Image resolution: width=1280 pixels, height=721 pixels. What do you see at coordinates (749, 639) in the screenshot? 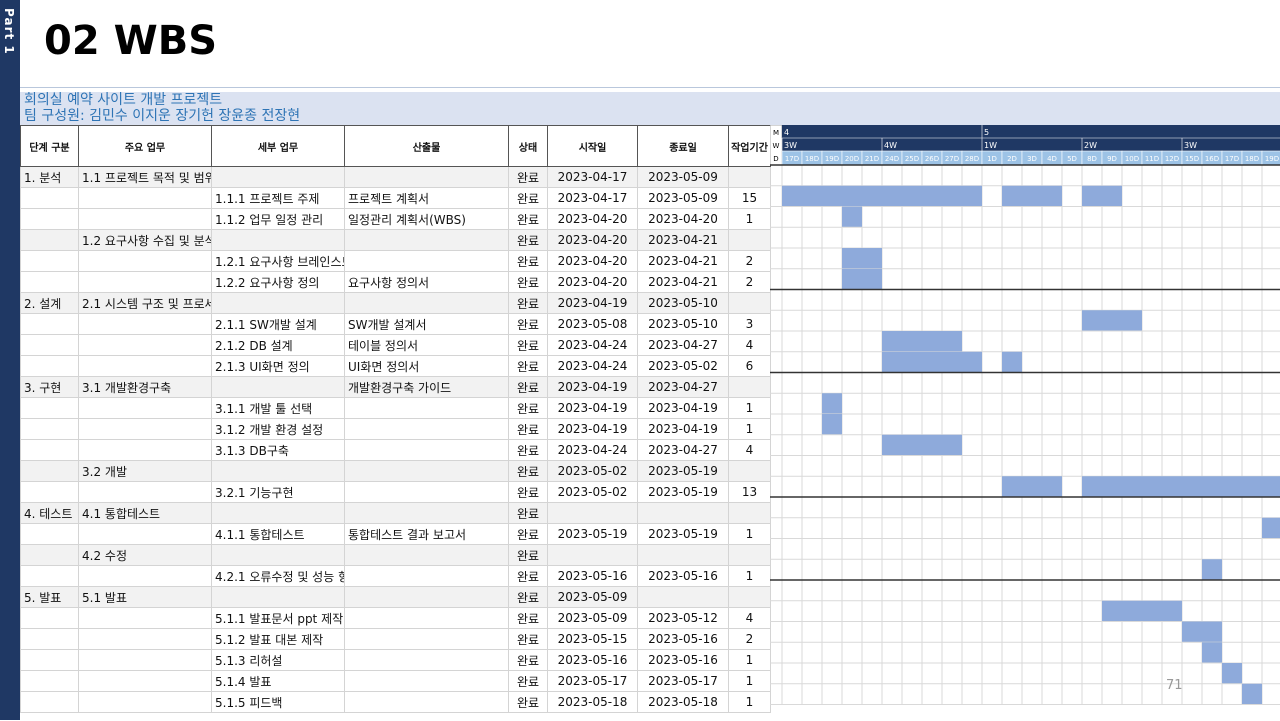
I see `duration-cell: 2` at bounding box center [749, 639].